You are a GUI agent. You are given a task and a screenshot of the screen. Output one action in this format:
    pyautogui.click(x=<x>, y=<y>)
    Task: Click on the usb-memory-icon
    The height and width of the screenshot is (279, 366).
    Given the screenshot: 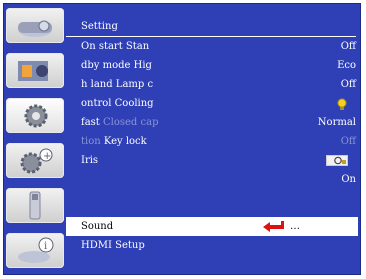 What is the action you would take?
    pyautogui.click(x=35, y=205)
    